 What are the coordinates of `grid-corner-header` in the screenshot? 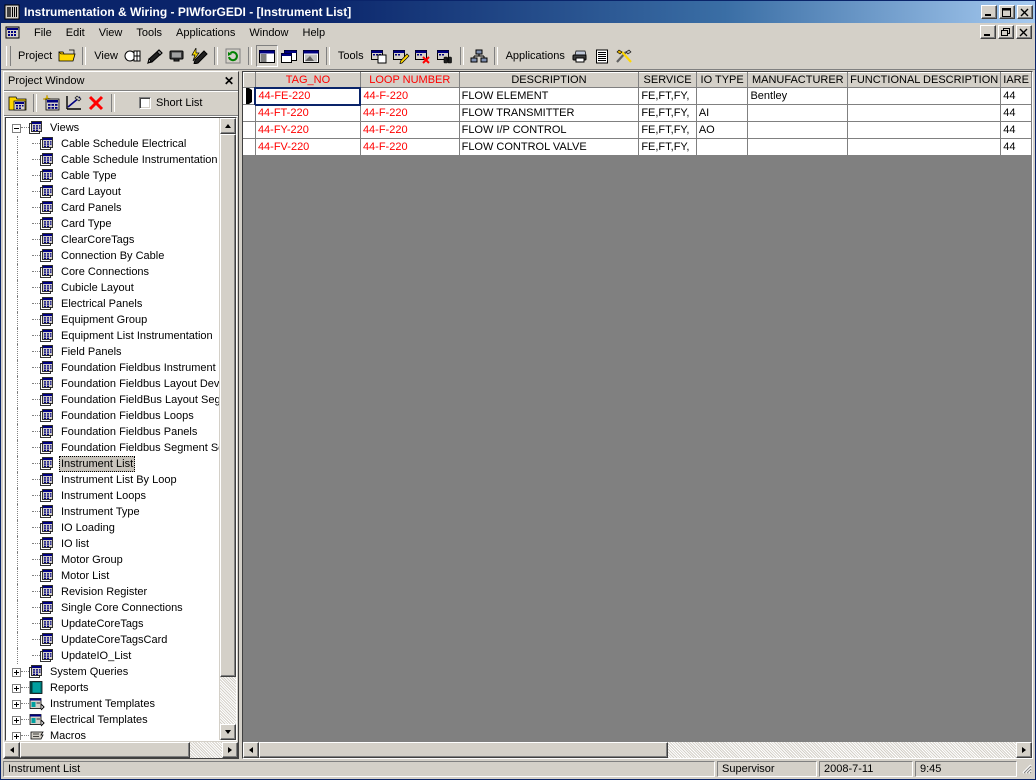 It's located at (249, 80).